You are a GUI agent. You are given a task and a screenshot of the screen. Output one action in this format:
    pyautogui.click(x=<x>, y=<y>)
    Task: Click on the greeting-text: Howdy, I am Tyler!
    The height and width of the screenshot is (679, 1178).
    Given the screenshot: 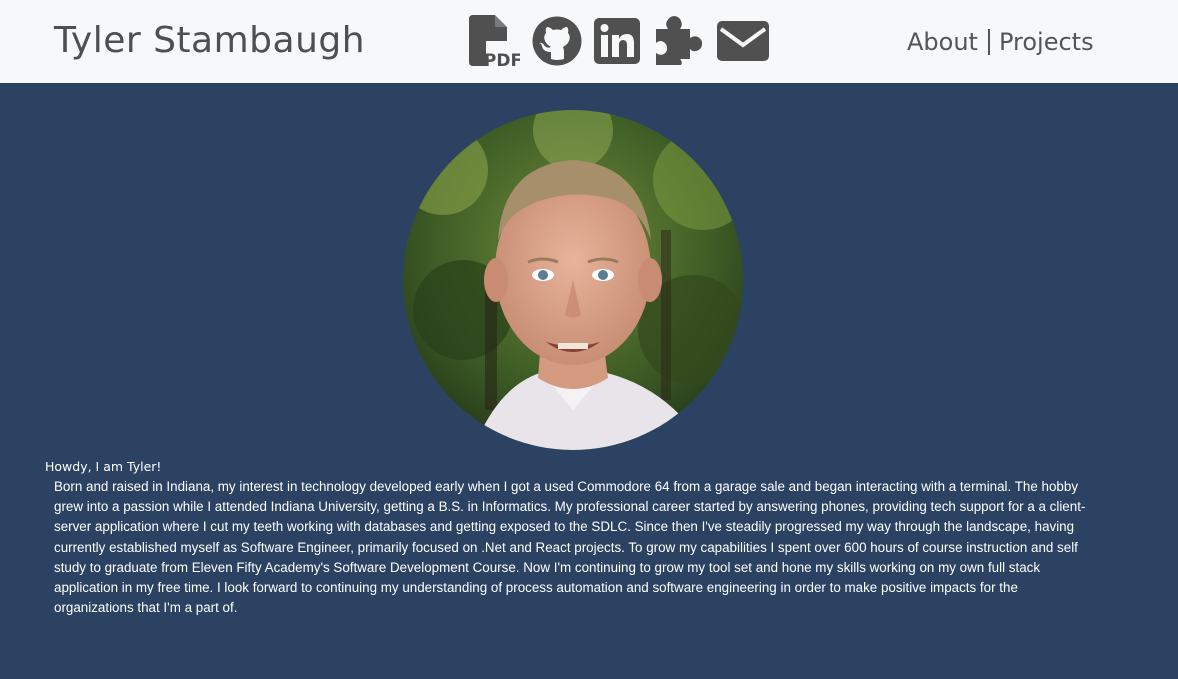 What is the action you would take?
    pyautogui.click(x=103, y=466)
    